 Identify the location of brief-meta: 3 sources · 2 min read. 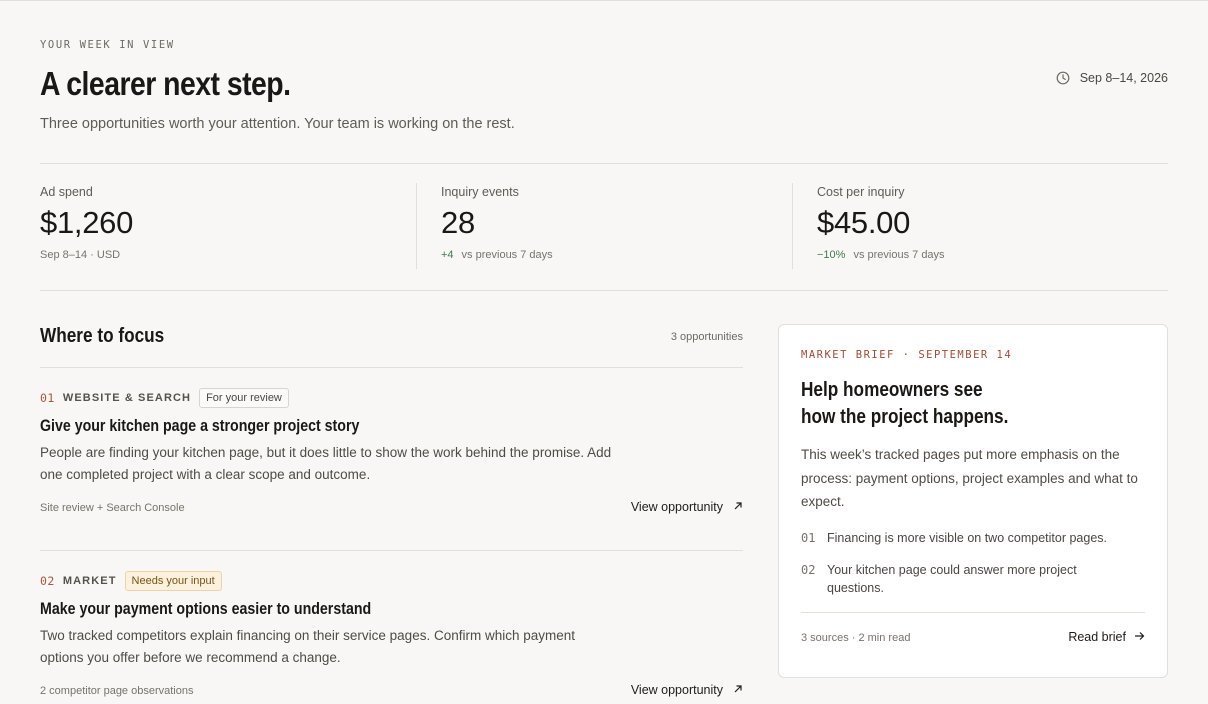
(856, 638).